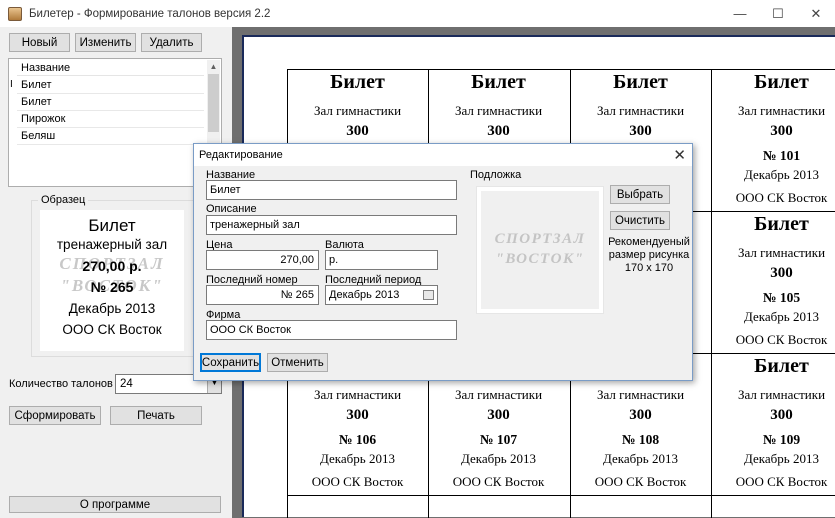  Describe the element at coordinates (649, 268) in the screenshot. I see `size-hint-line3: 170 x 170` at that location.